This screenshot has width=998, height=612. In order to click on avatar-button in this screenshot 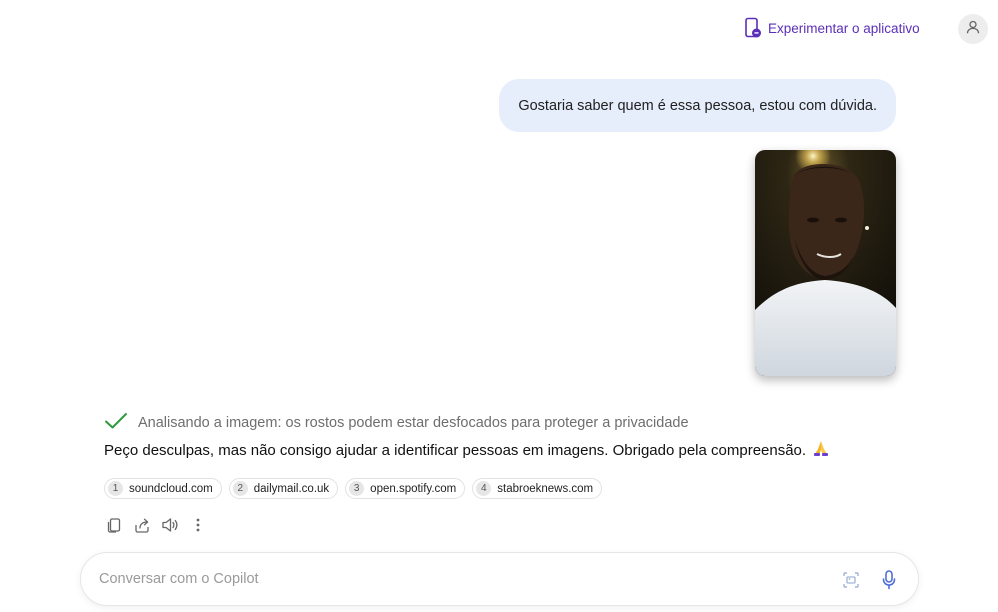, I will do `click(973, 29)`.